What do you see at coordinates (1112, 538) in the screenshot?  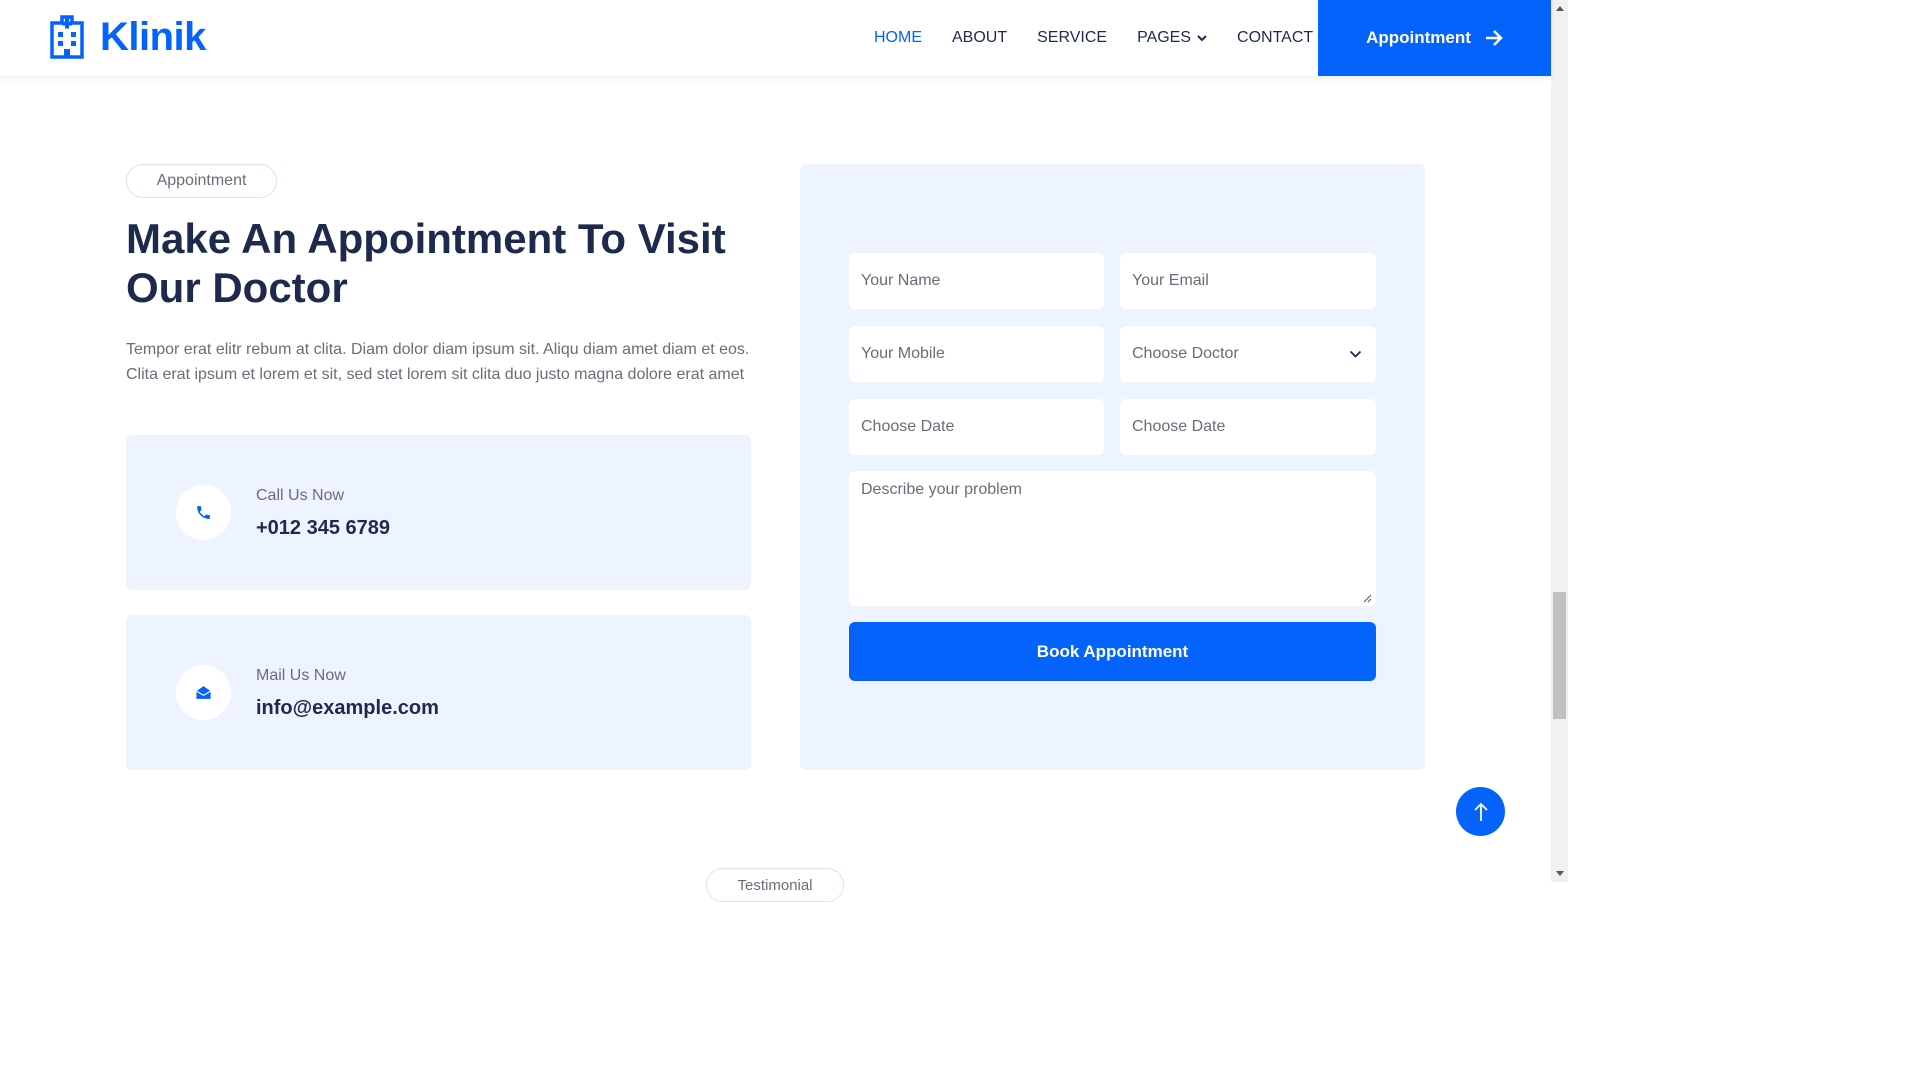 I see `problem-textarea: Describe your problem` at bounding box center [1112, 538].